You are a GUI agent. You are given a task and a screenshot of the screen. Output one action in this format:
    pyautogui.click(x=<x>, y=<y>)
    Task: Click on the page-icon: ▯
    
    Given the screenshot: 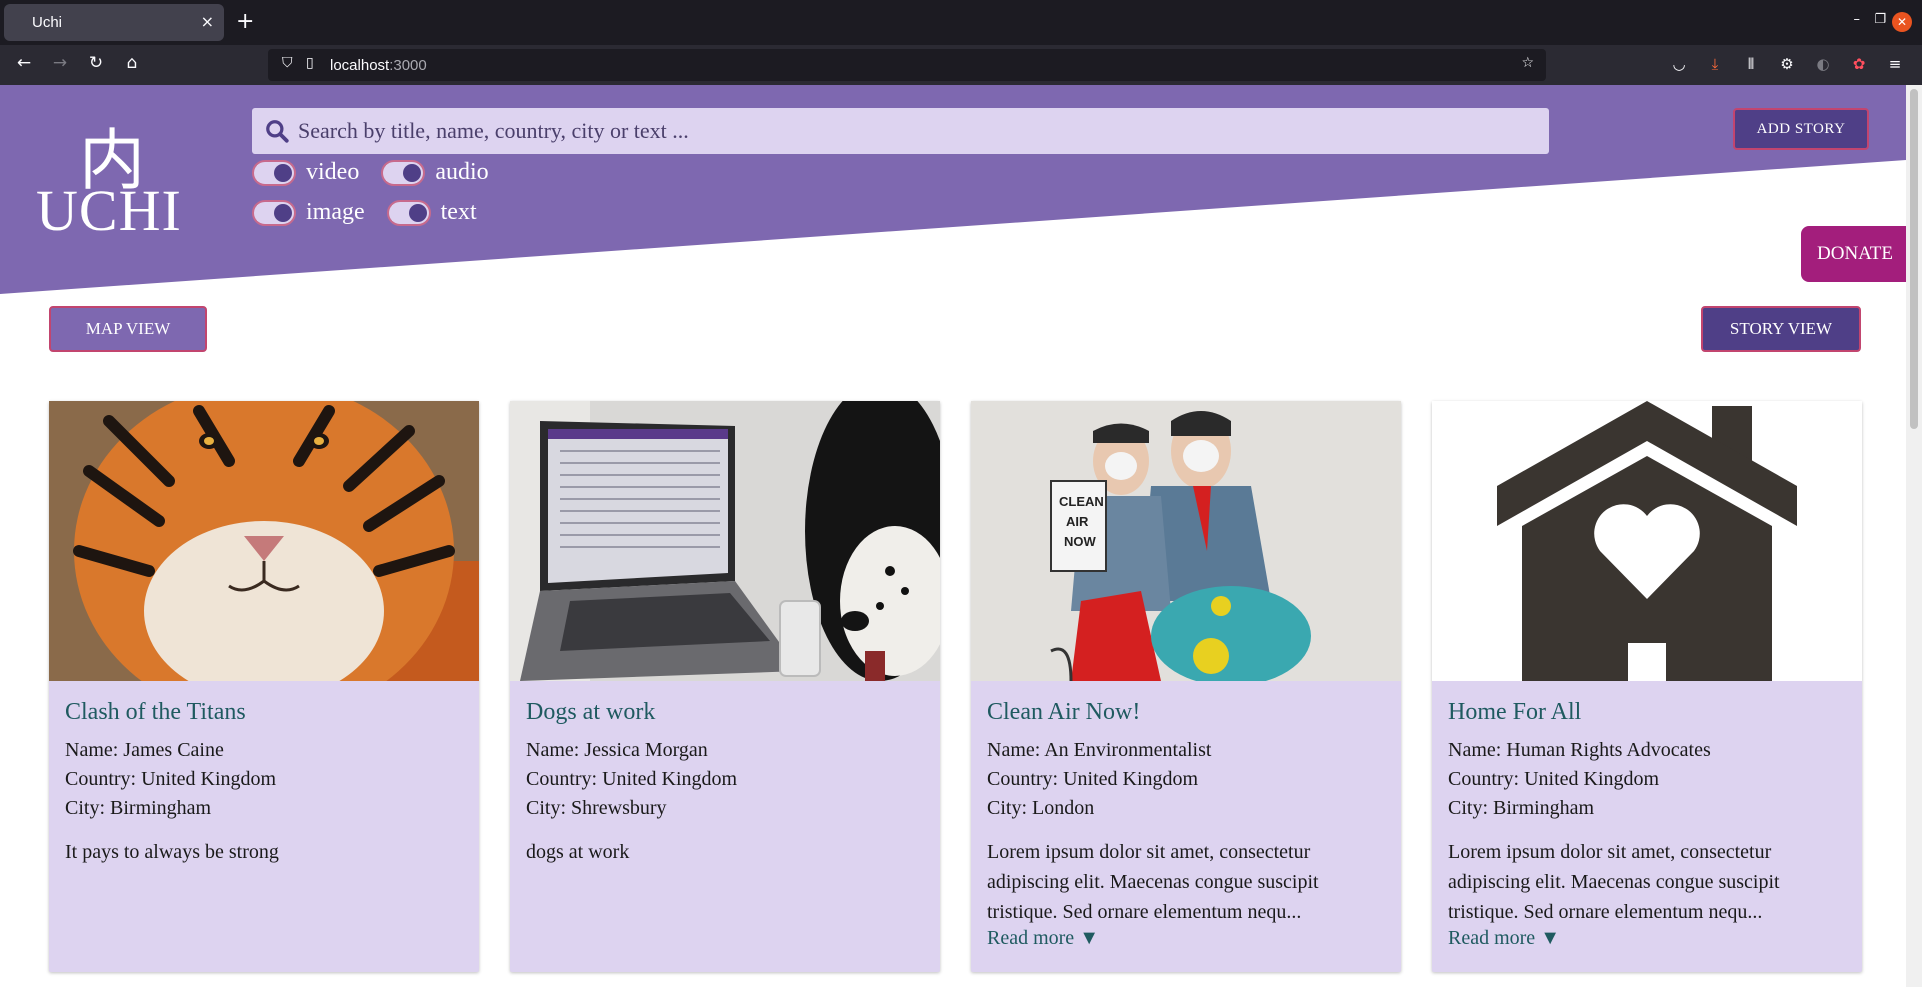 What is the action you would take?
    pyautogui.click(x=310, y=63)
    